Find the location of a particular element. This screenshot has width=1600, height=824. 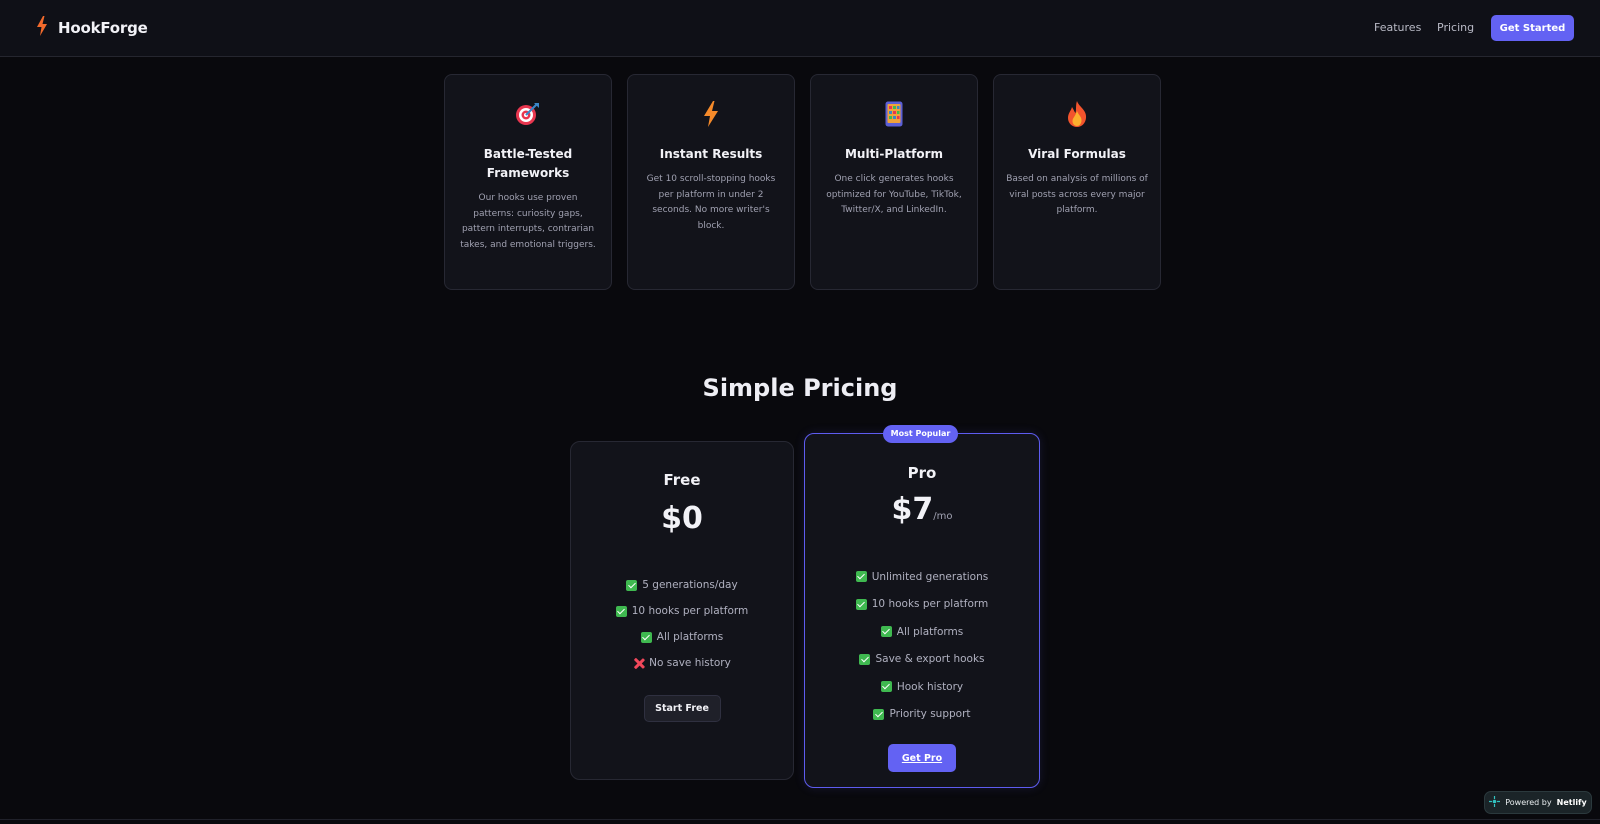

top-navbar: HookForge Features Pricing Get Started is located at coordinates (800, 28).